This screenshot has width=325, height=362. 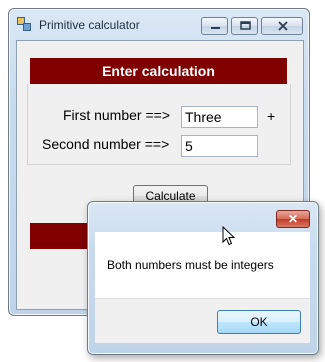 What do you see at coordinates (158, 71) in the screenshot?
I see `calculation-header: Enter calculation` at bounding box center [158, 71].